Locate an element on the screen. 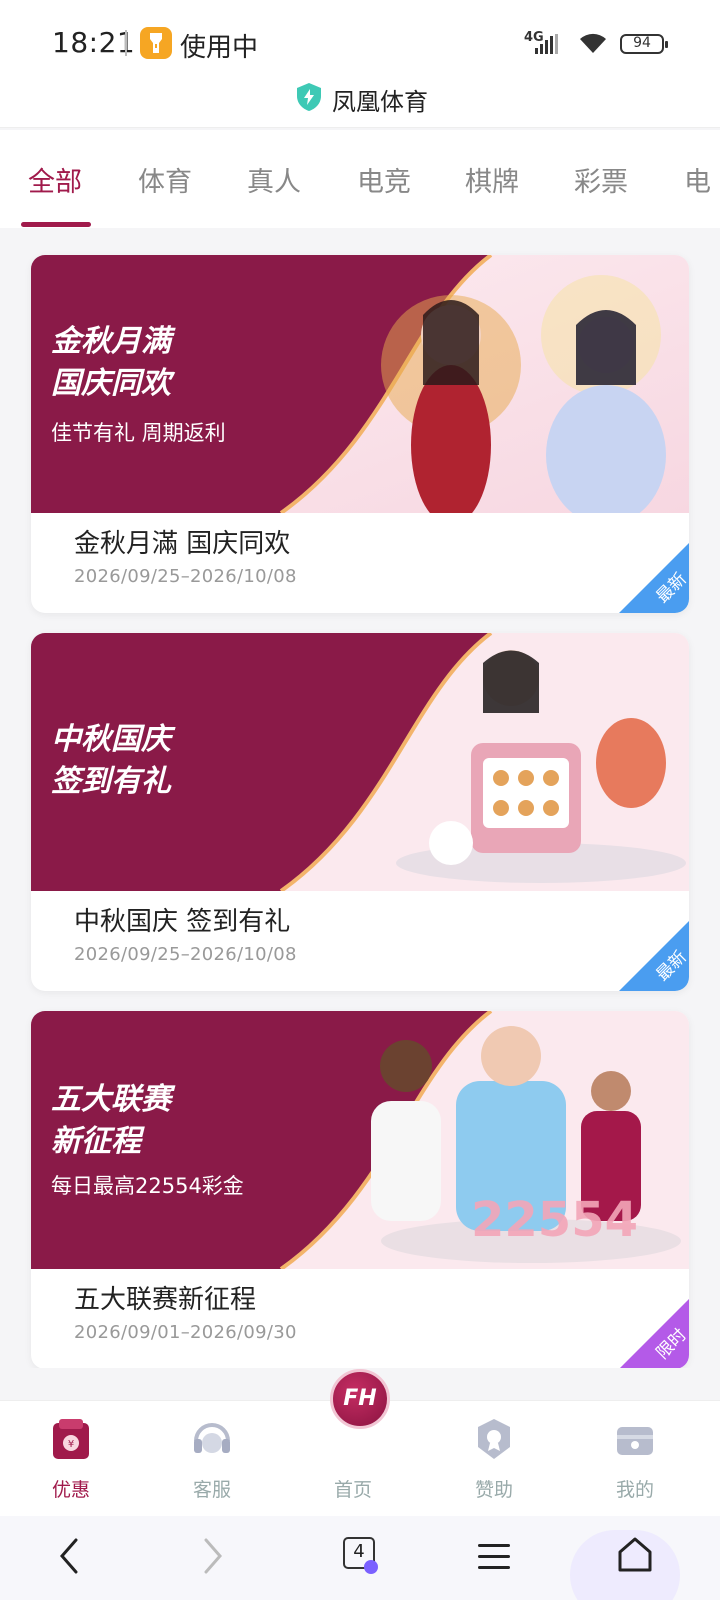  banner-headline: 金秋月满 国庆同欢 is located at coordinates (111, 362).